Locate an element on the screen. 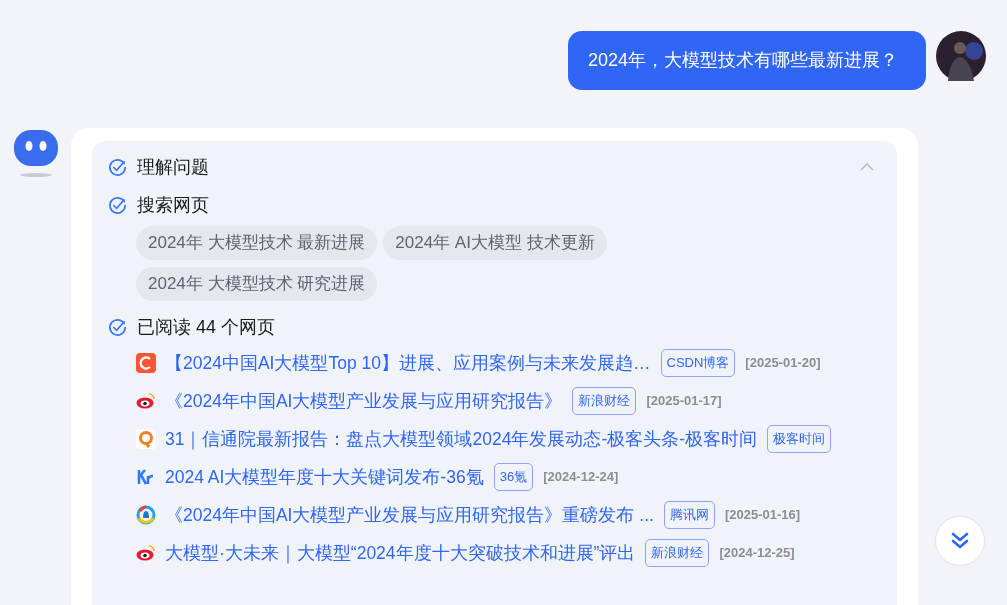 This screenshot has height=605, width=1007. source-link: 大模型·大未来｜大模型“2024年度十大突破技术和进展”评出 is located at coordinates (400, 552).